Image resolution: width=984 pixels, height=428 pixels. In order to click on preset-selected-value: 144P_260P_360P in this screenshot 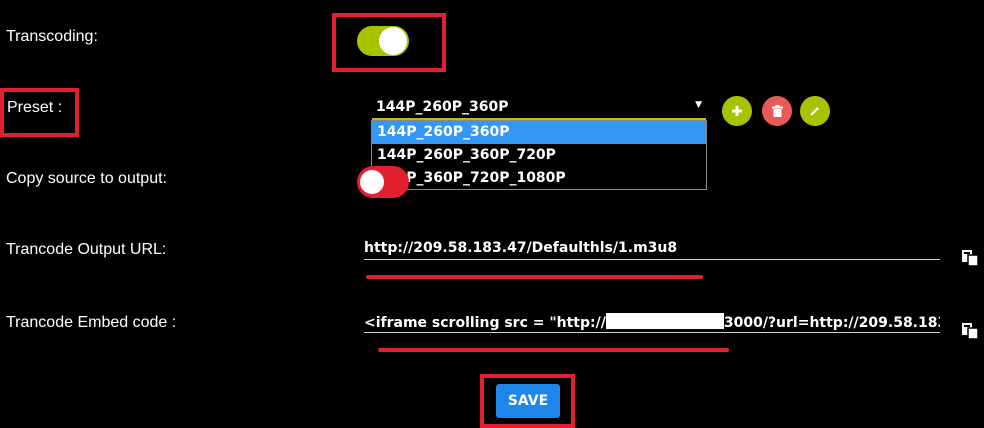, I will do `click(442, 107)`.